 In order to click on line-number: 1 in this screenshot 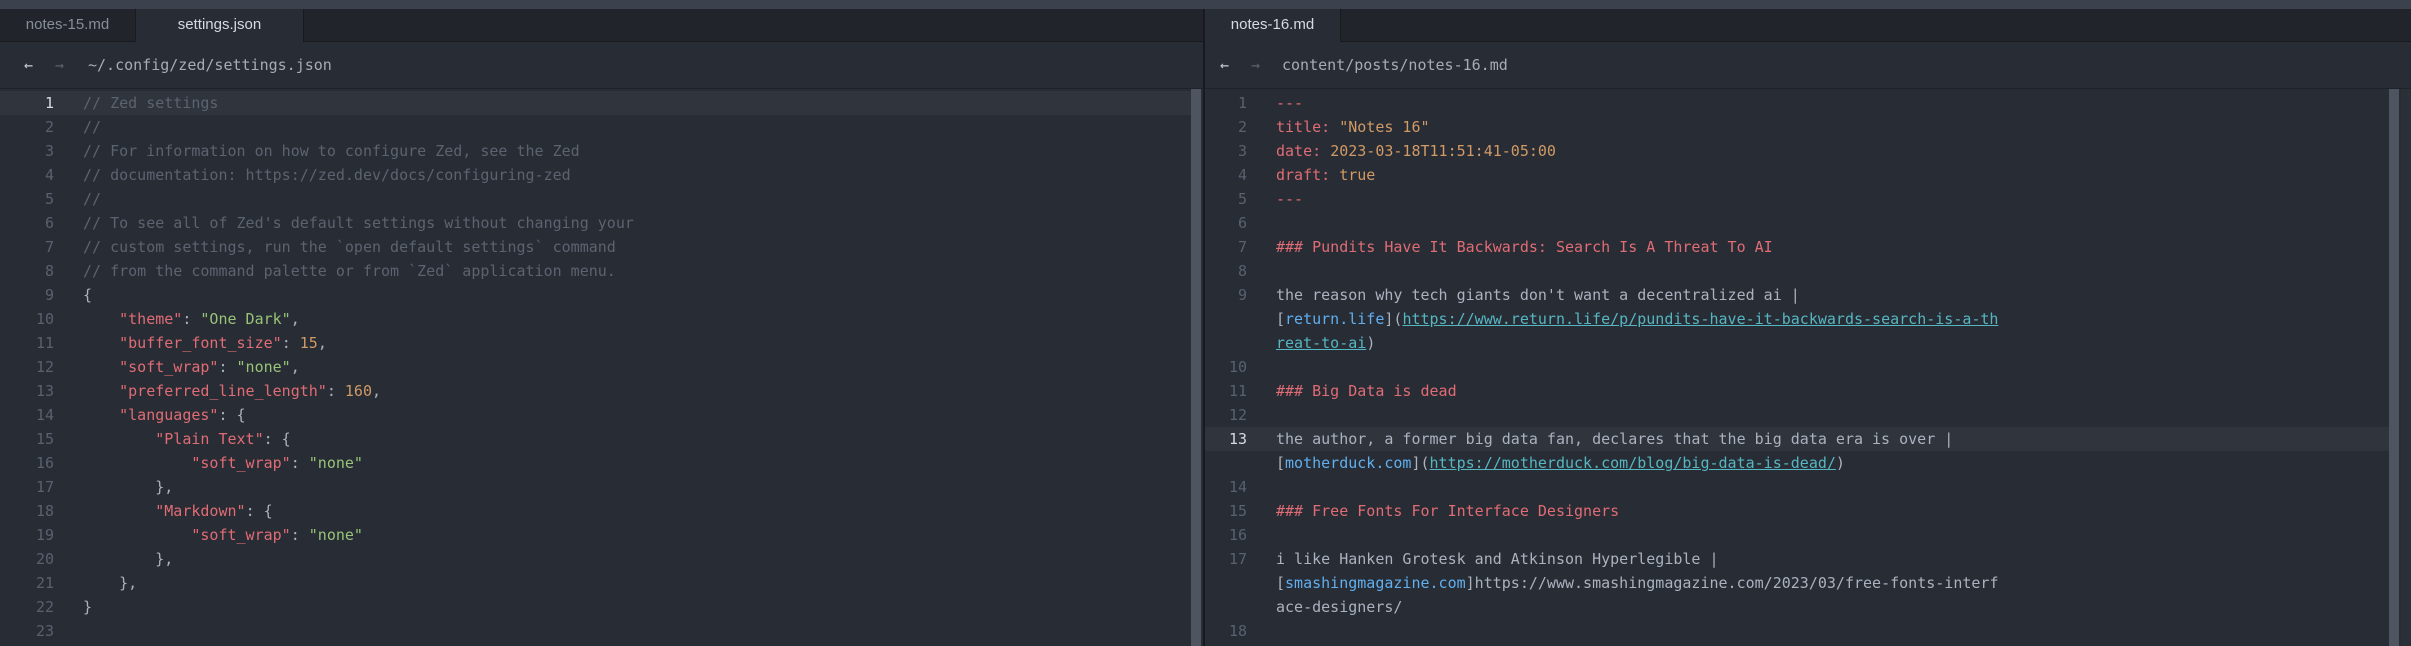, I will do `click(1242, 103)`.